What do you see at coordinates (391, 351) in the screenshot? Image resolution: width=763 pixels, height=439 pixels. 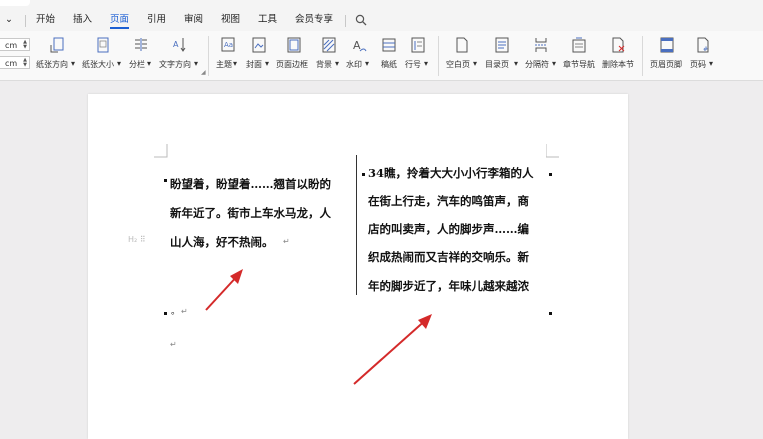 I see `annotation-arrow` at bounding box center [391, 351].